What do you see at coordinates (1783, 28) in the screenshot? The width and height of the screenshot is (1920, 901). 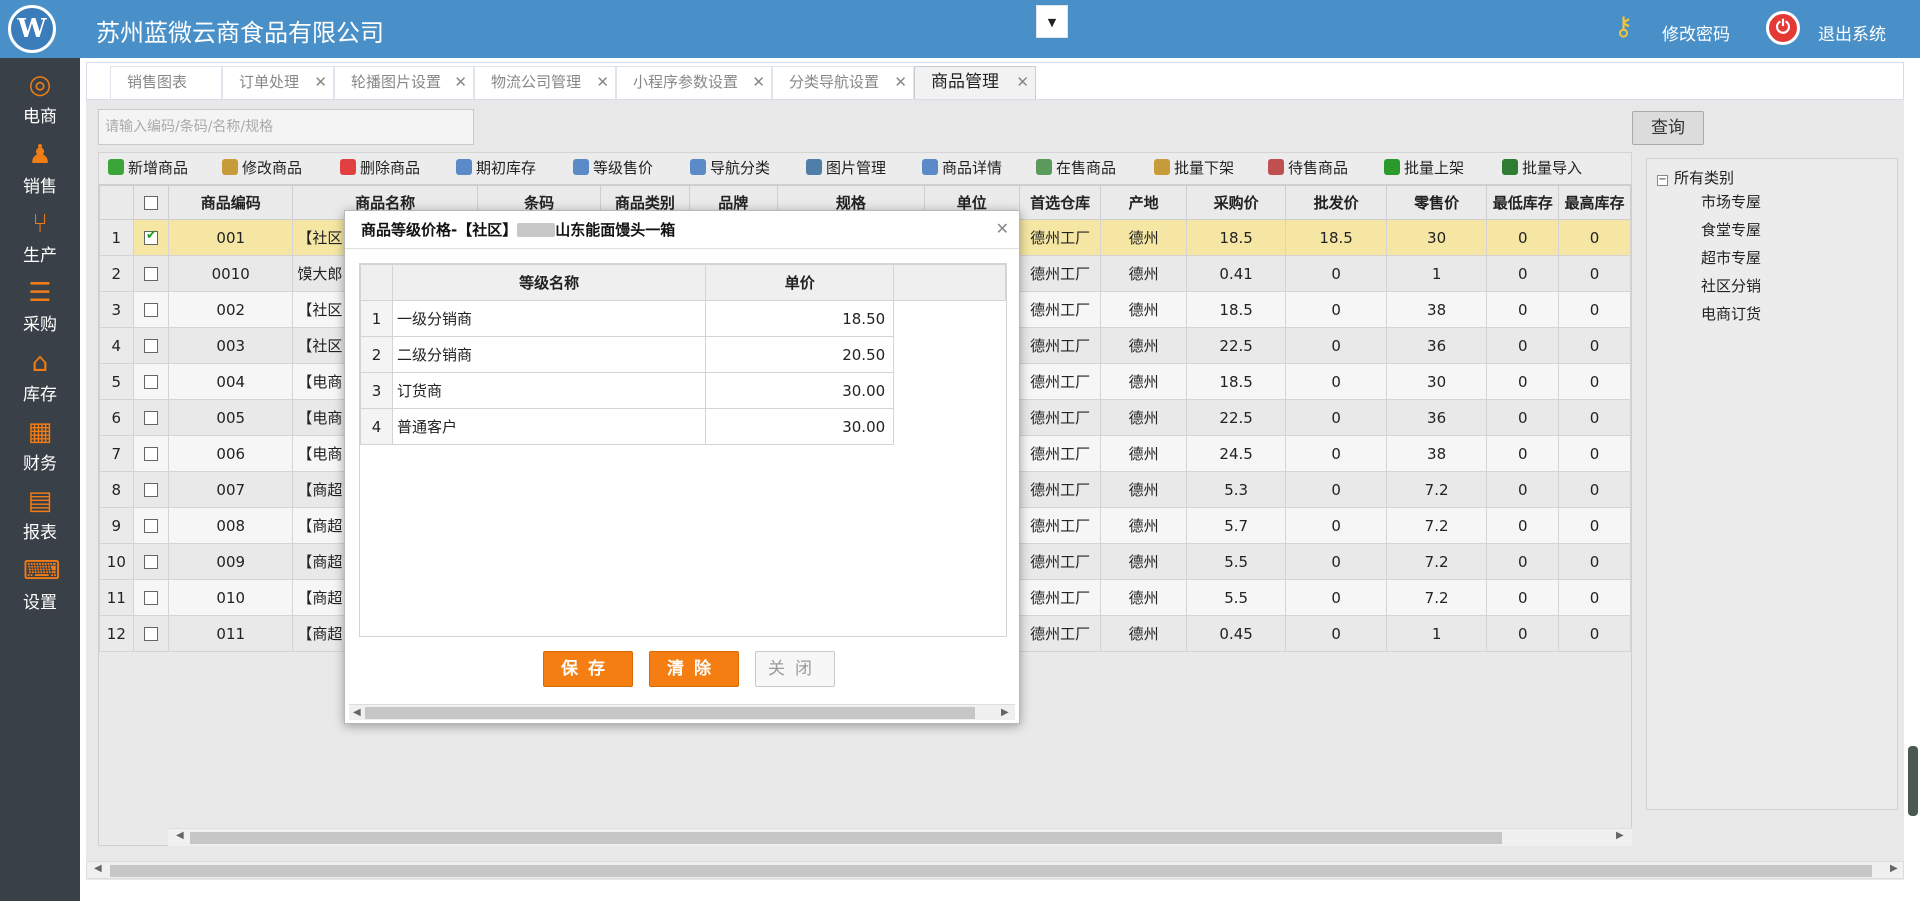 I see `power-icon: ⏻` at bounding box center [1783, 28].